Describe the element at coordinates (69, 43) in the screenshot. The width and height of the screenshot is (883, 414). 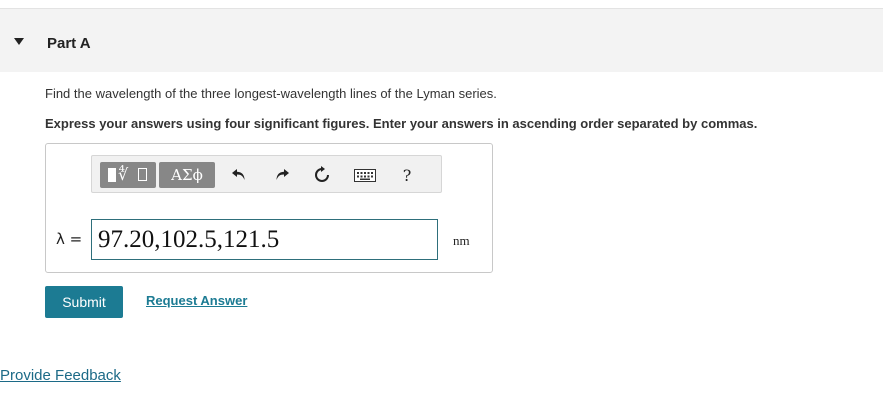
I see `part-title: Part A` at that location.